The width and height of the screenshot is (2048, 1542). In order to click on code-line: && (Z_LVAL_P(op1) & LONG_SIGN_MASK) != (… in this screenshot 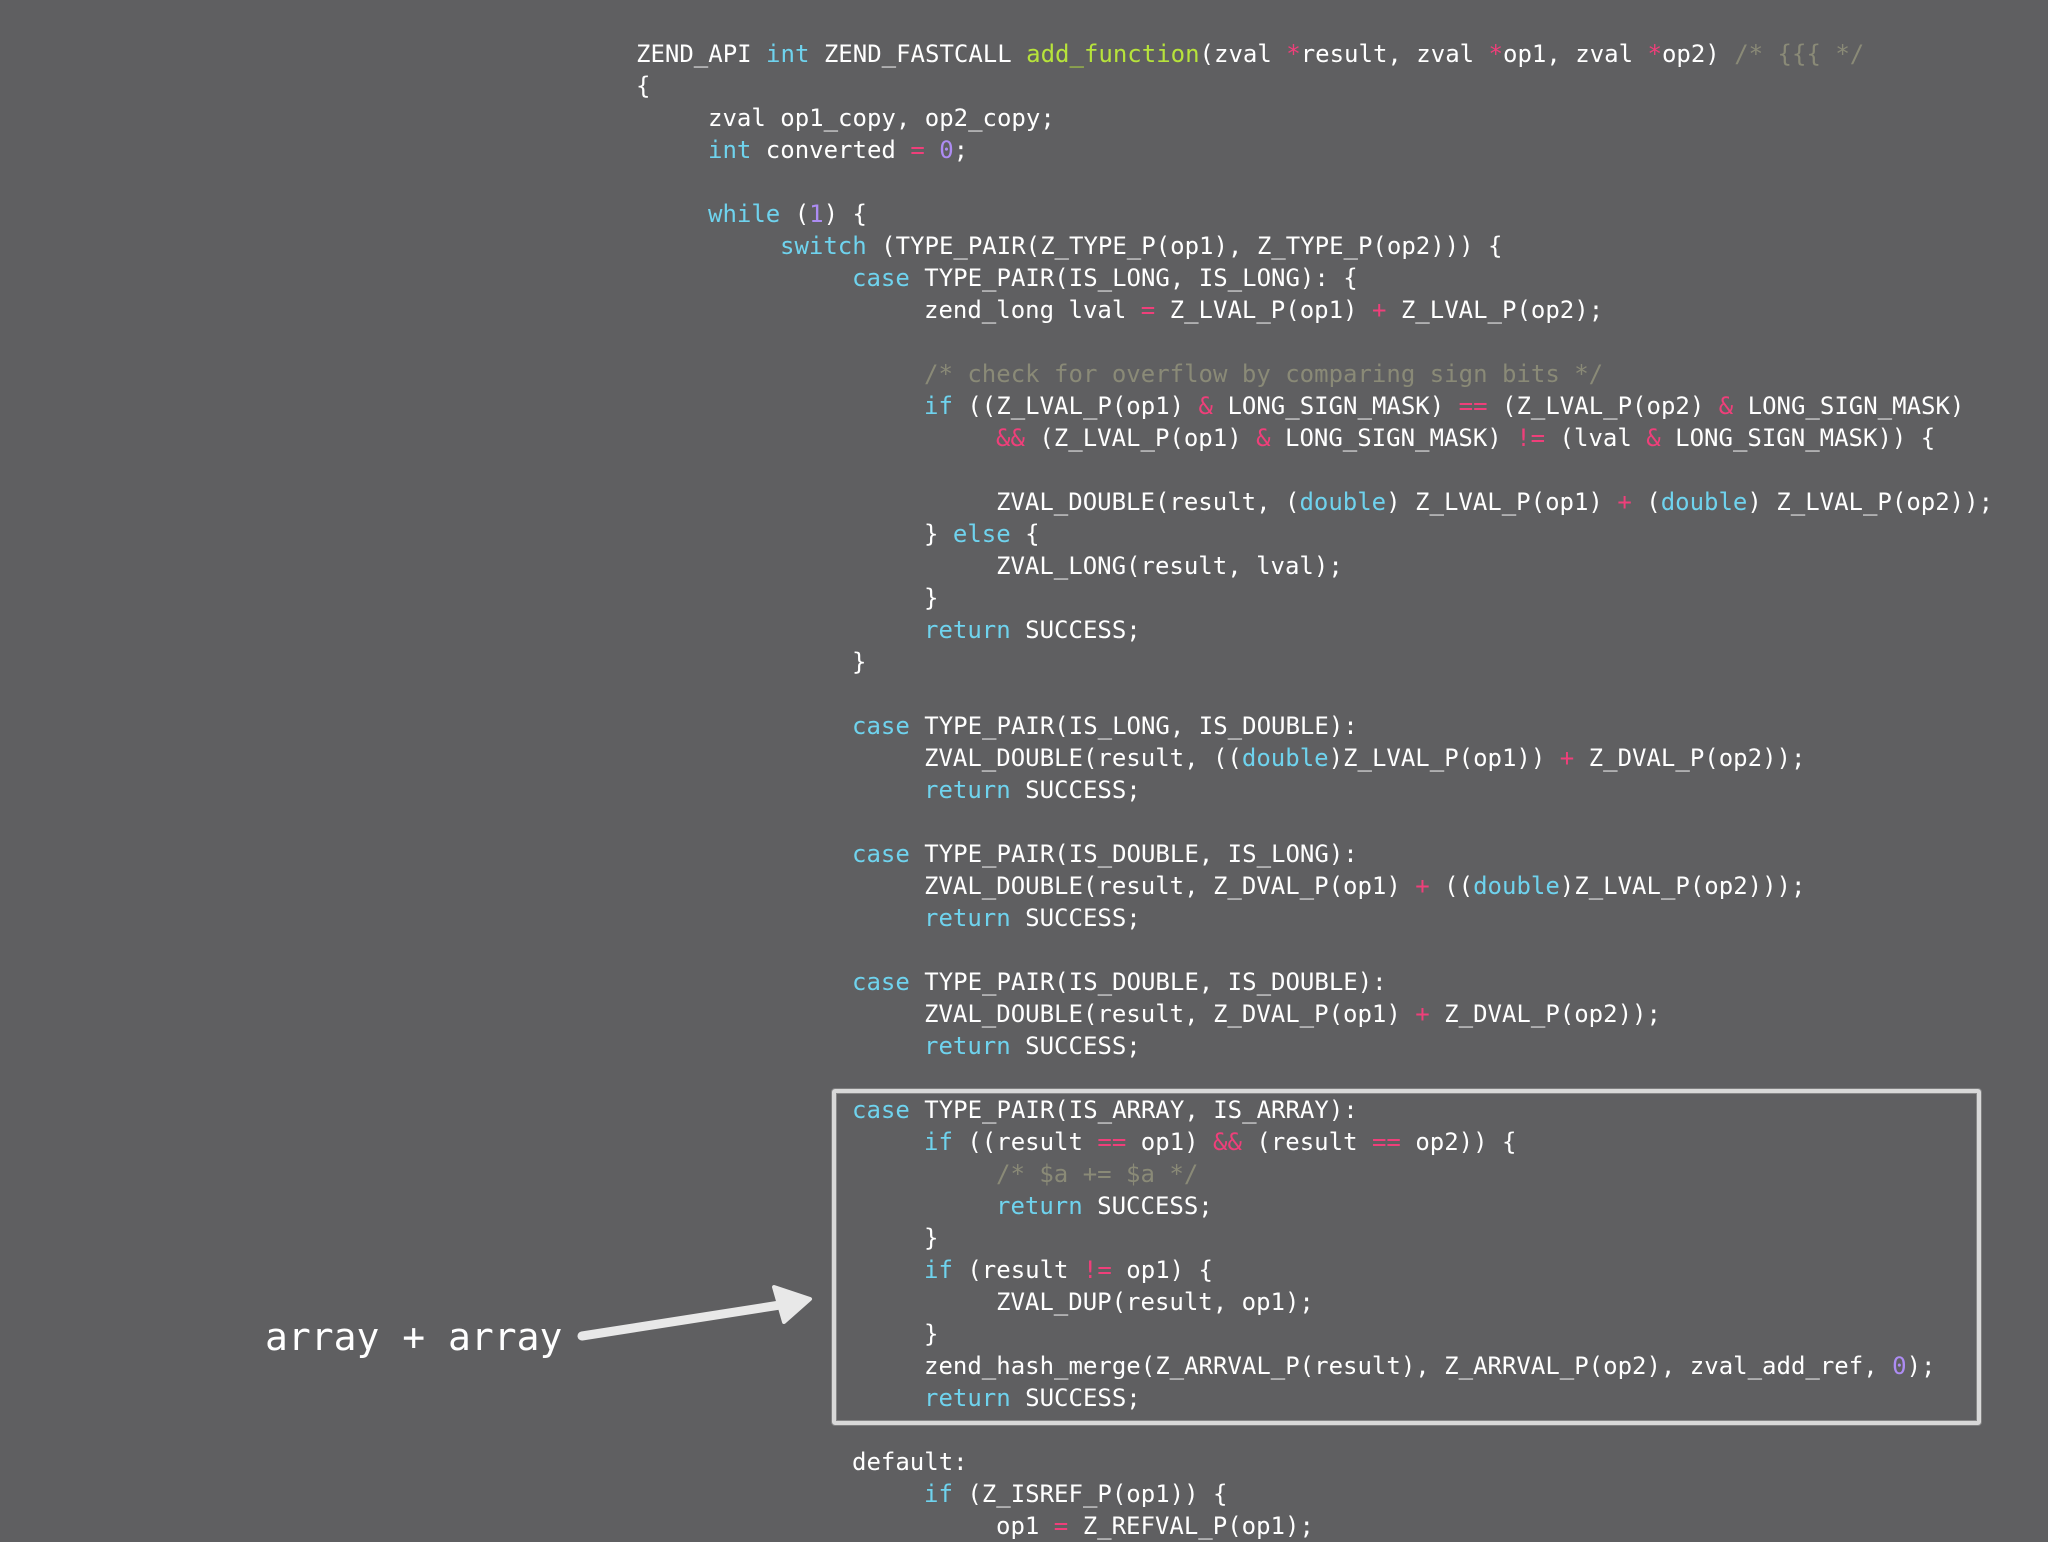, I will do `click(1465, 438)`.